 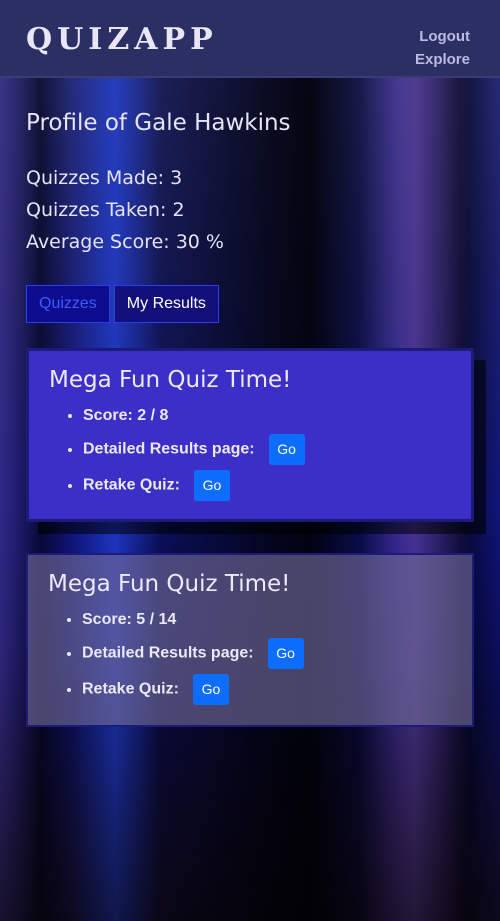 What do you see at coordinates (125, 242) in the screenshot?
I see `average-score-stat: Average Score: 30 %` at bounding box center [125, 242].